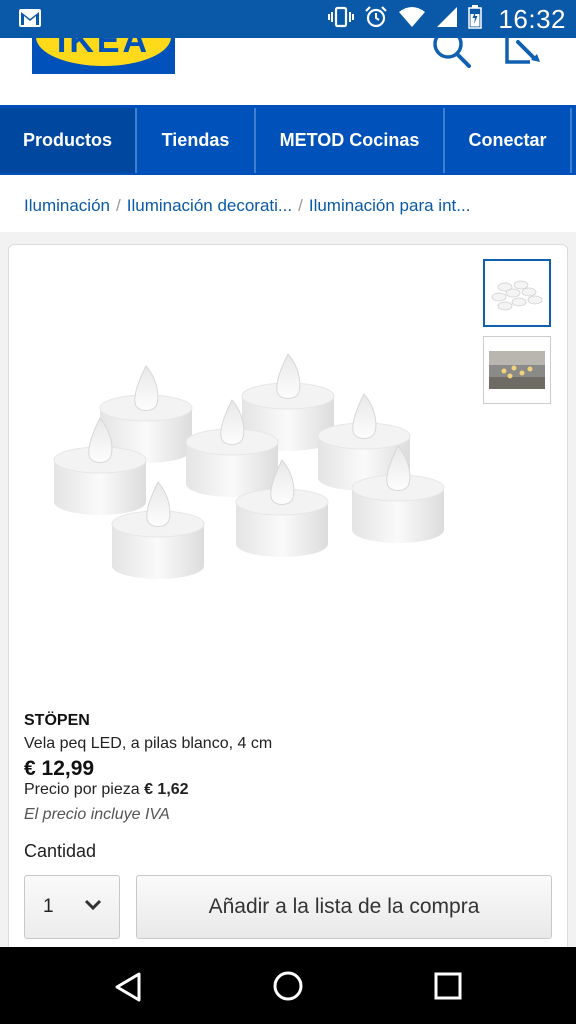 The image size is (576, 1024). What do you see at coordinates (67, 205) in the screenshot?
I see `breadcrumb-item-iluminacion: Iluminación` at bounding box center [67, 205].